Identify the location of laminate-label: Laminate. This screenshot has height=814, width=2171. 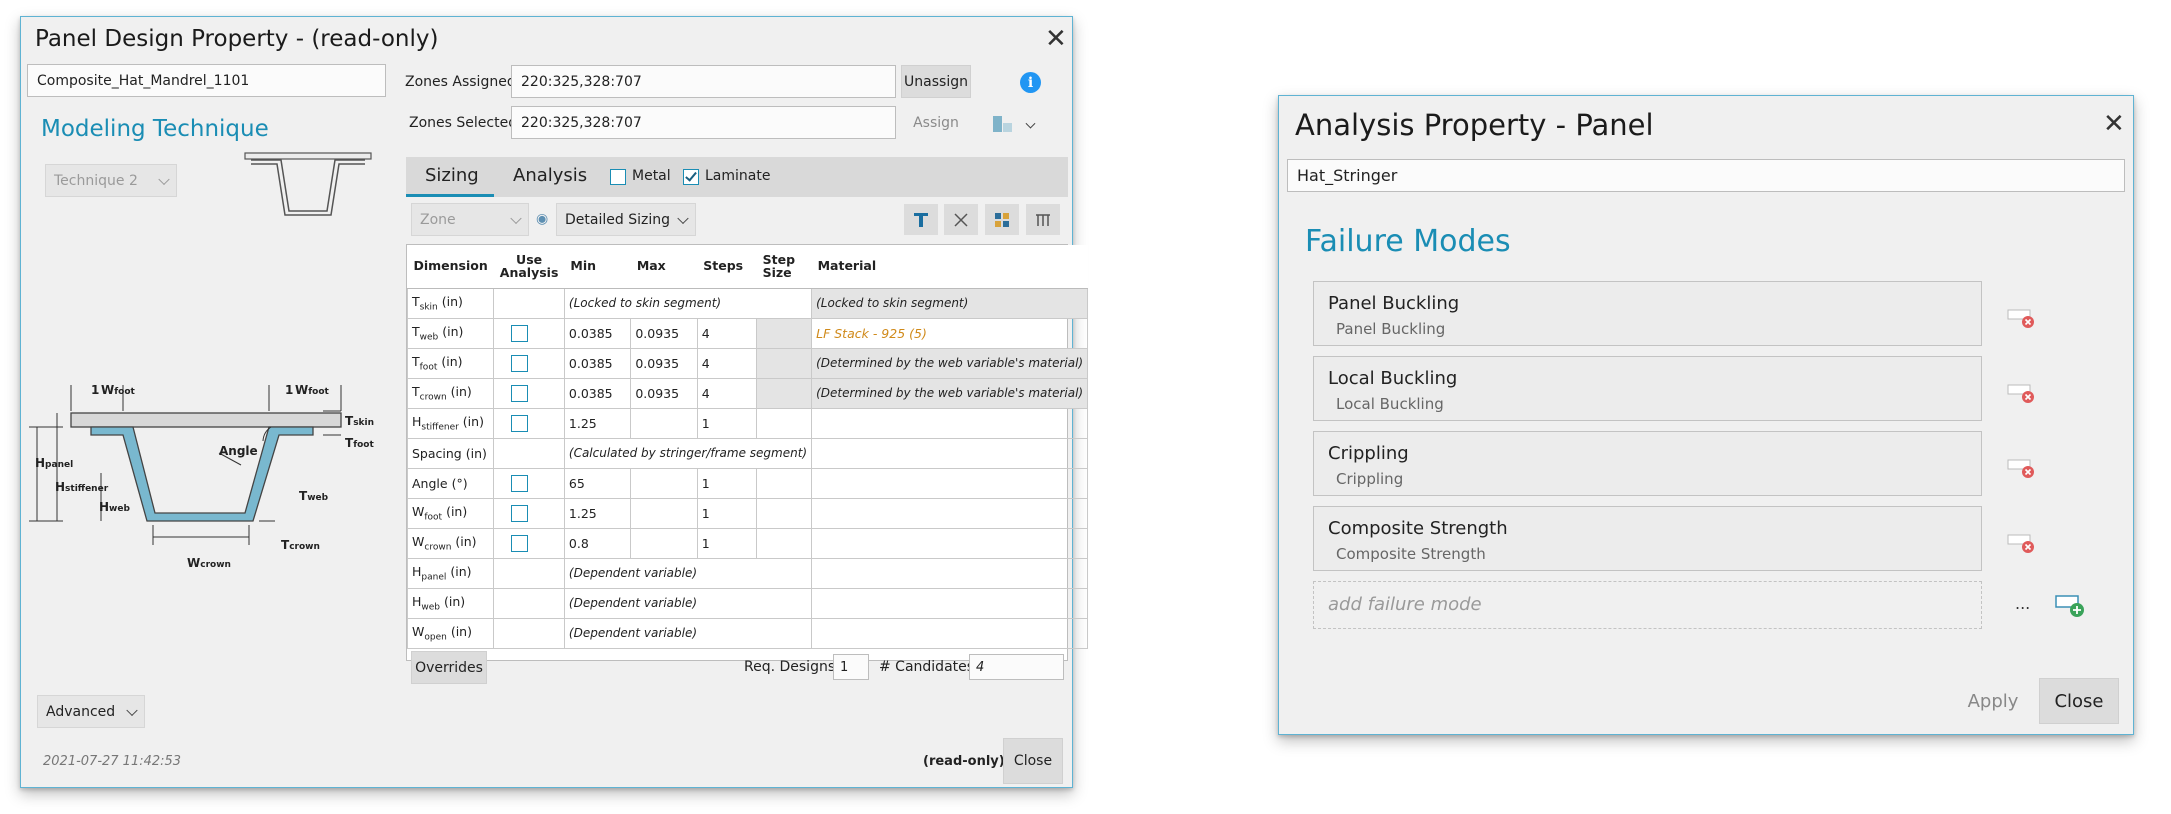
(738, 176).